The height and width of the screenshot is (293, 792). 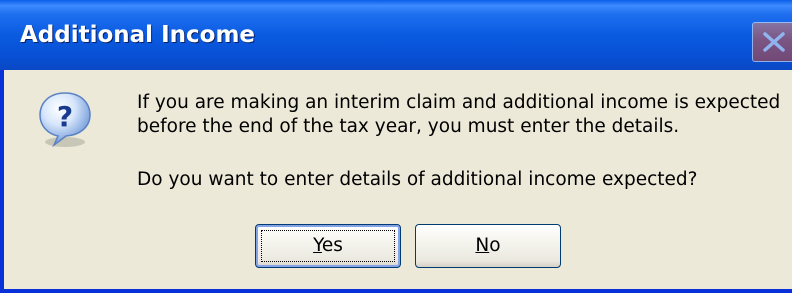 I want to click on dialog-title: Additional Income, so click(x=138, y=35).